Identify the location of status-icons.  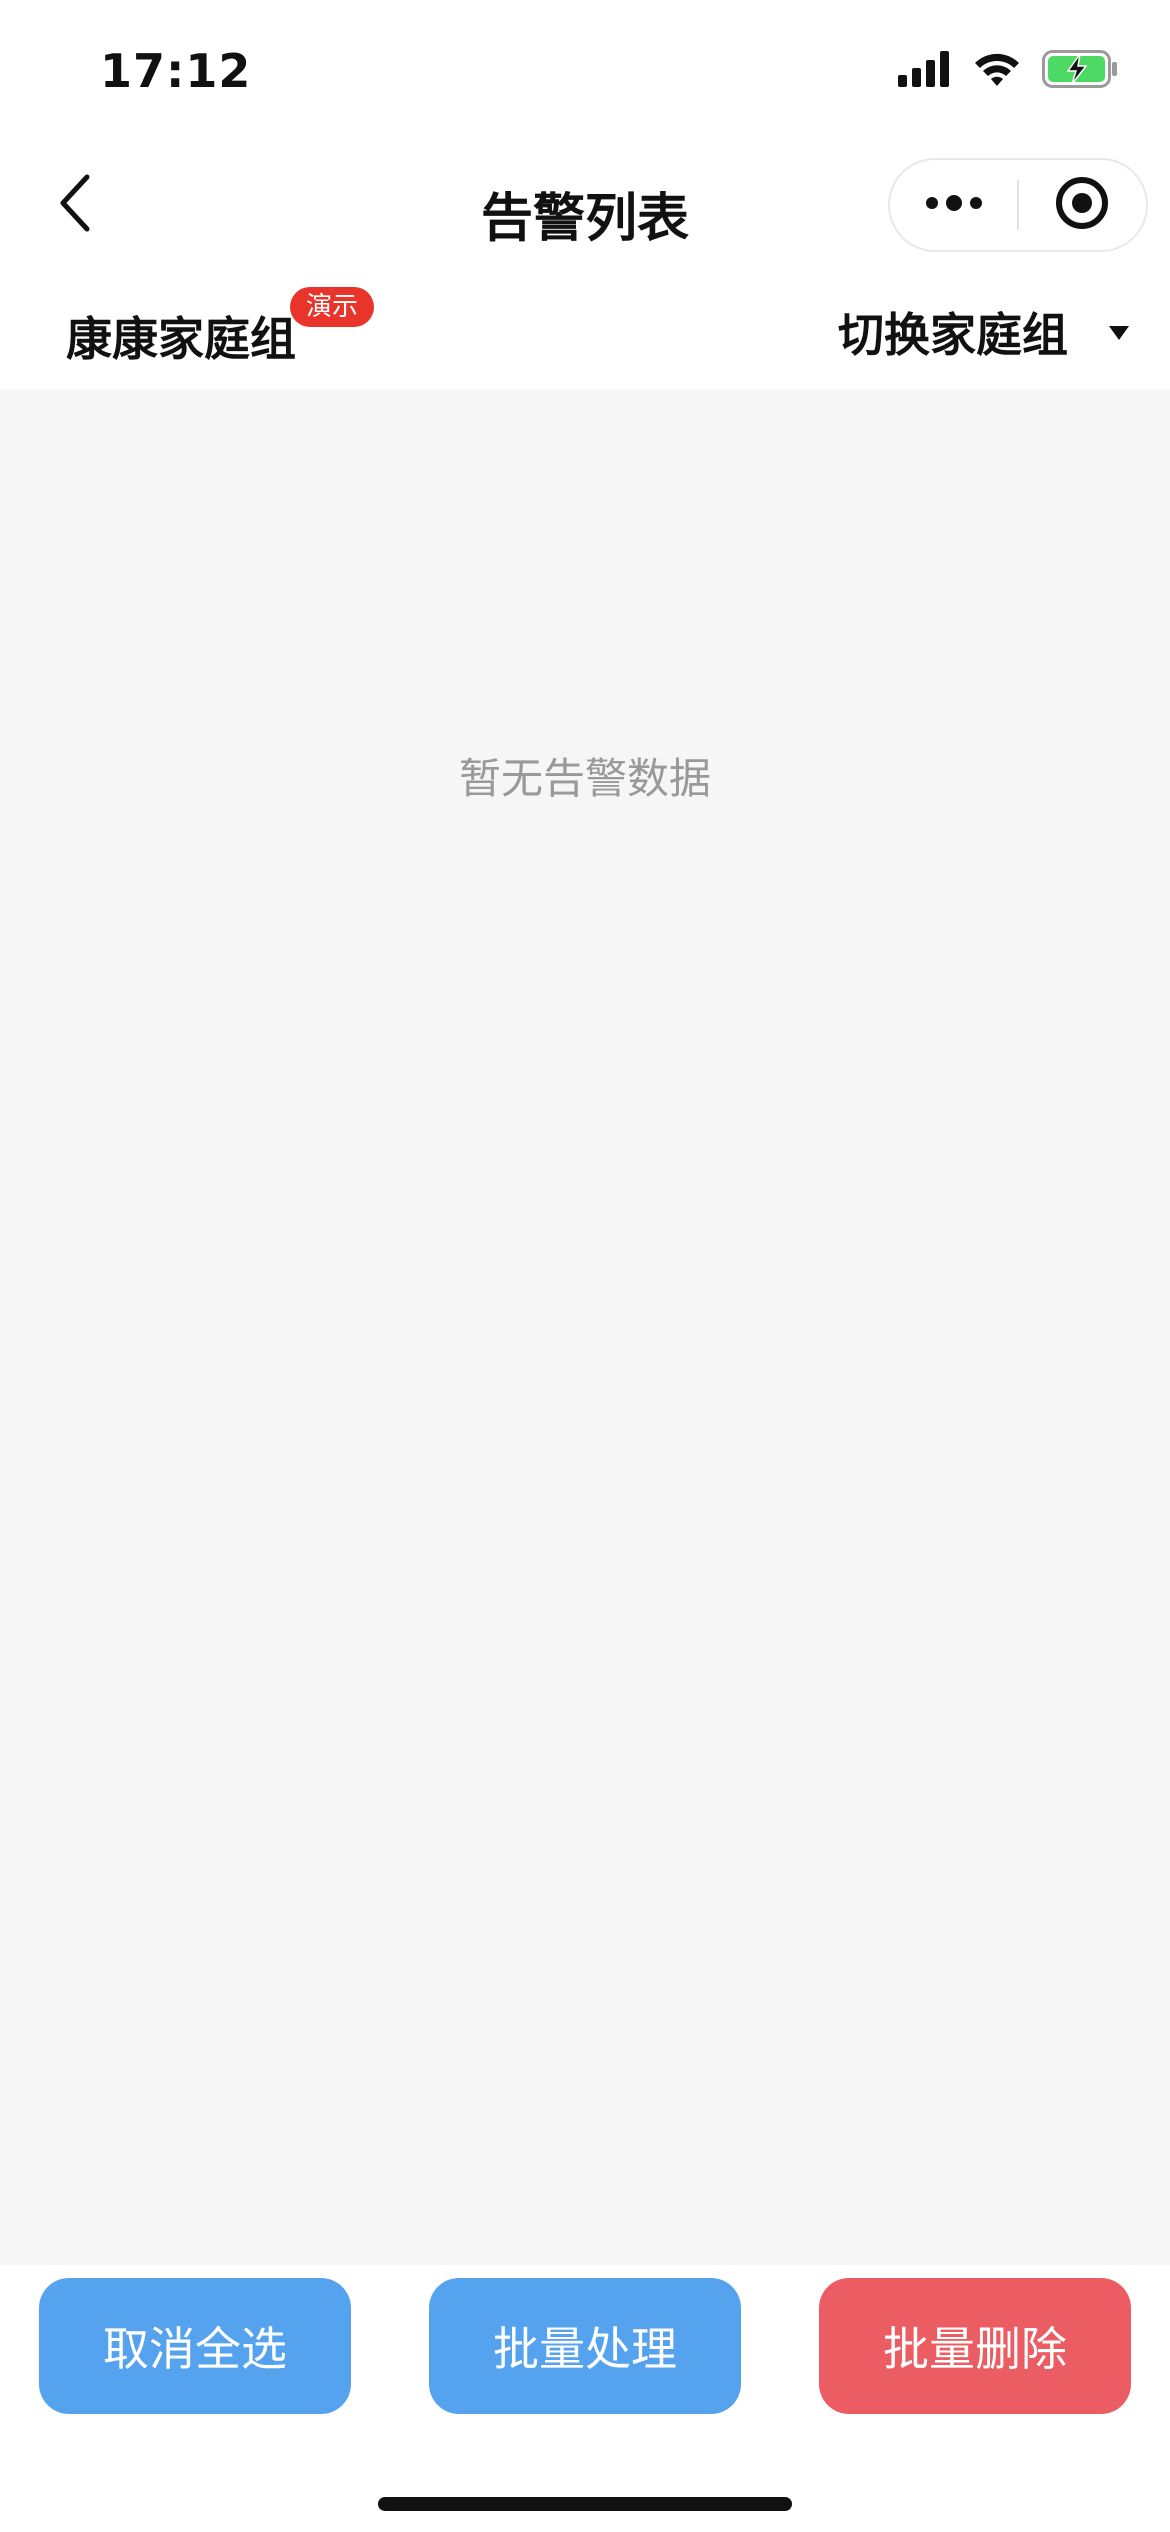
(1009, 71).